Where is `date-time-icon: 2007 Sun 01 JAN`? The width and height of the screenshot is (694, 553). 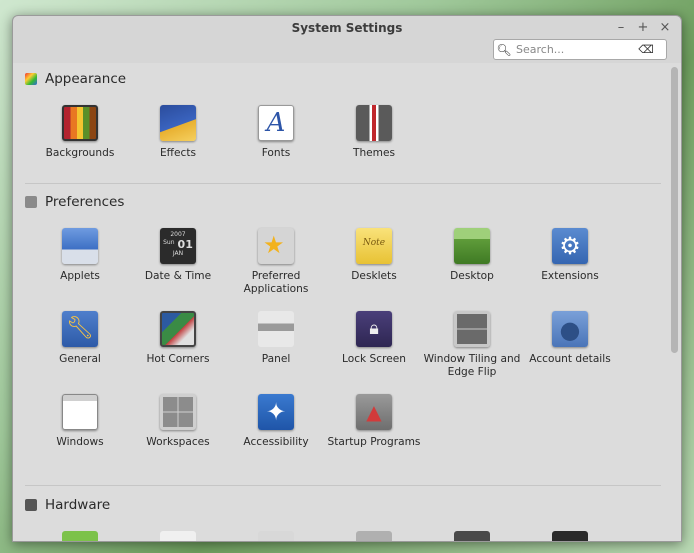
date-time-icon: 2007 Sun 01 JAN is located at coordinates (178, 246).